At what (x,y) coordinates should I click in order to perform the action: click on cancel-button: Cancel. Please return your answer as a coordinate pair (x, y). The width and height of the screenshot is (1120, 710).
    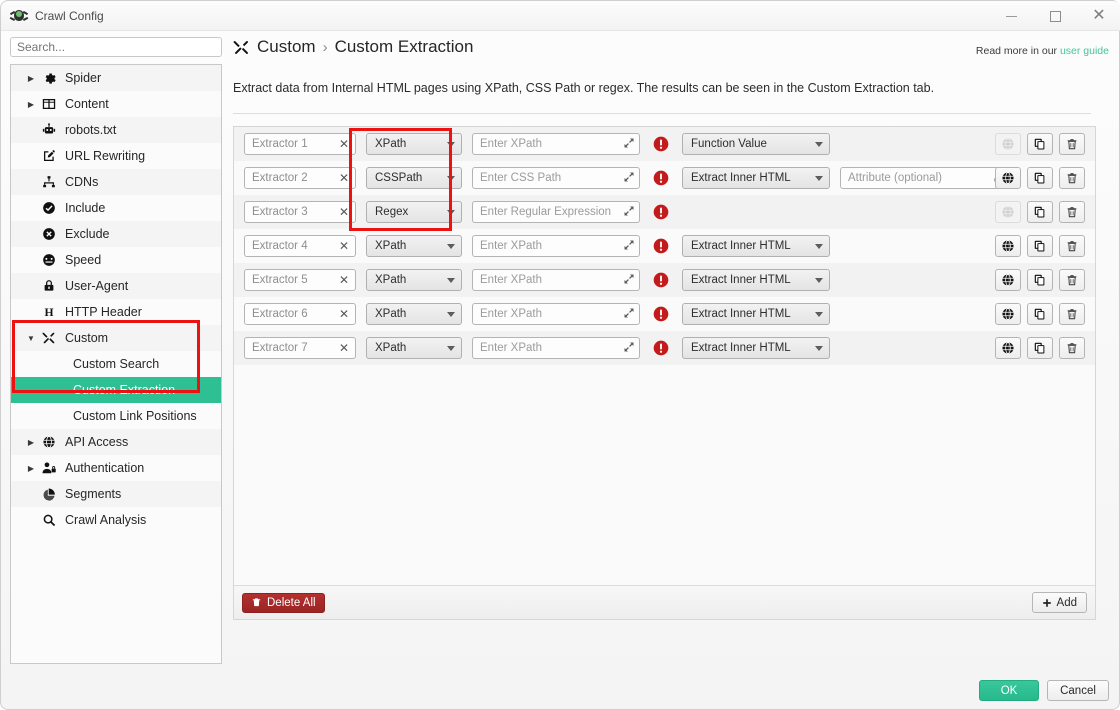
    Looking at the image, I should click on (1078, 690).